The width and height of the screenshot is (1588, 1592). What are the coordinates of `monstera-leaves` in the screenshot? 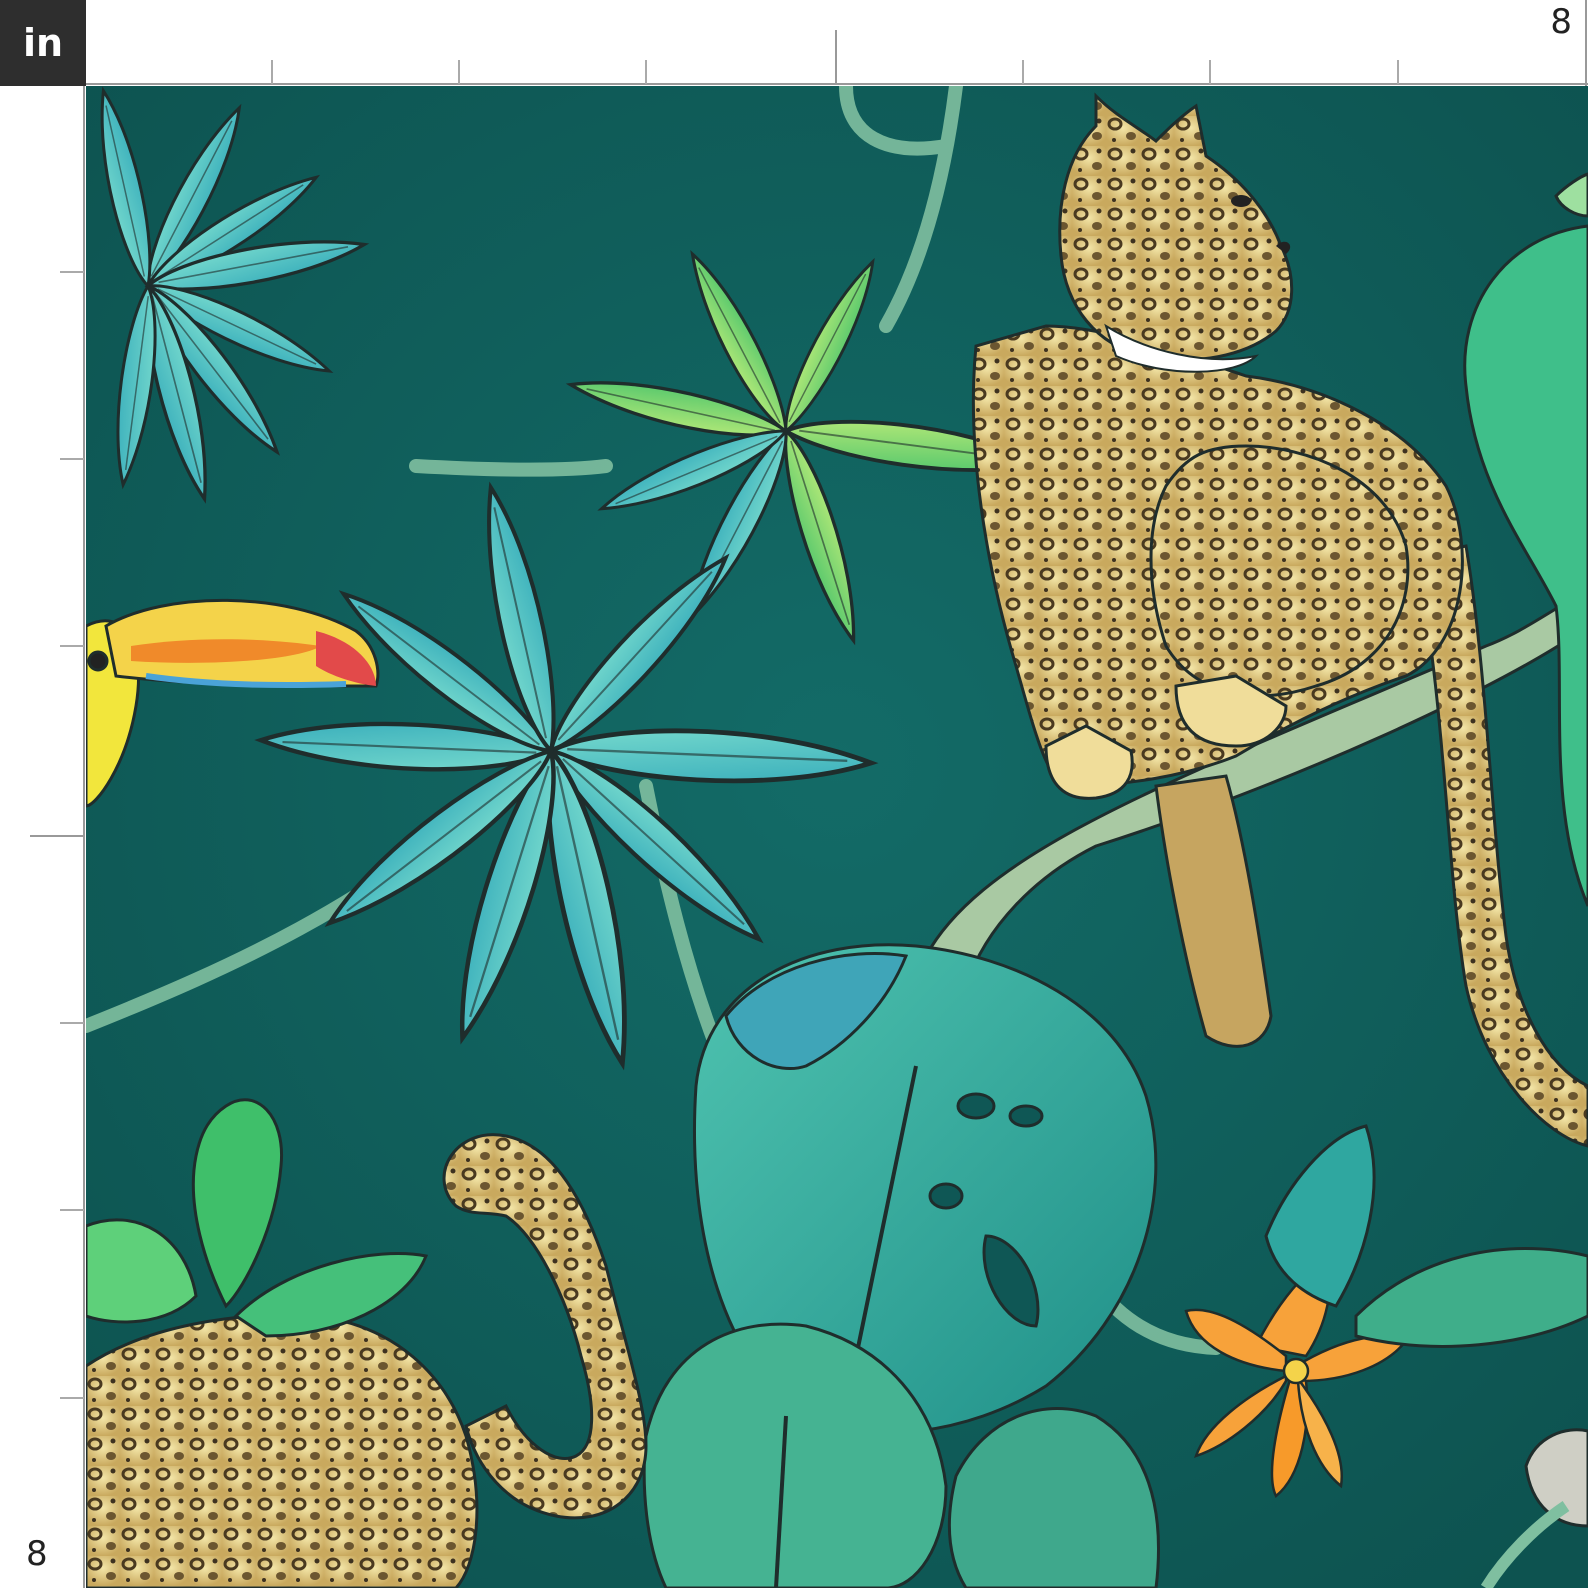 It's located at (901, 1265).